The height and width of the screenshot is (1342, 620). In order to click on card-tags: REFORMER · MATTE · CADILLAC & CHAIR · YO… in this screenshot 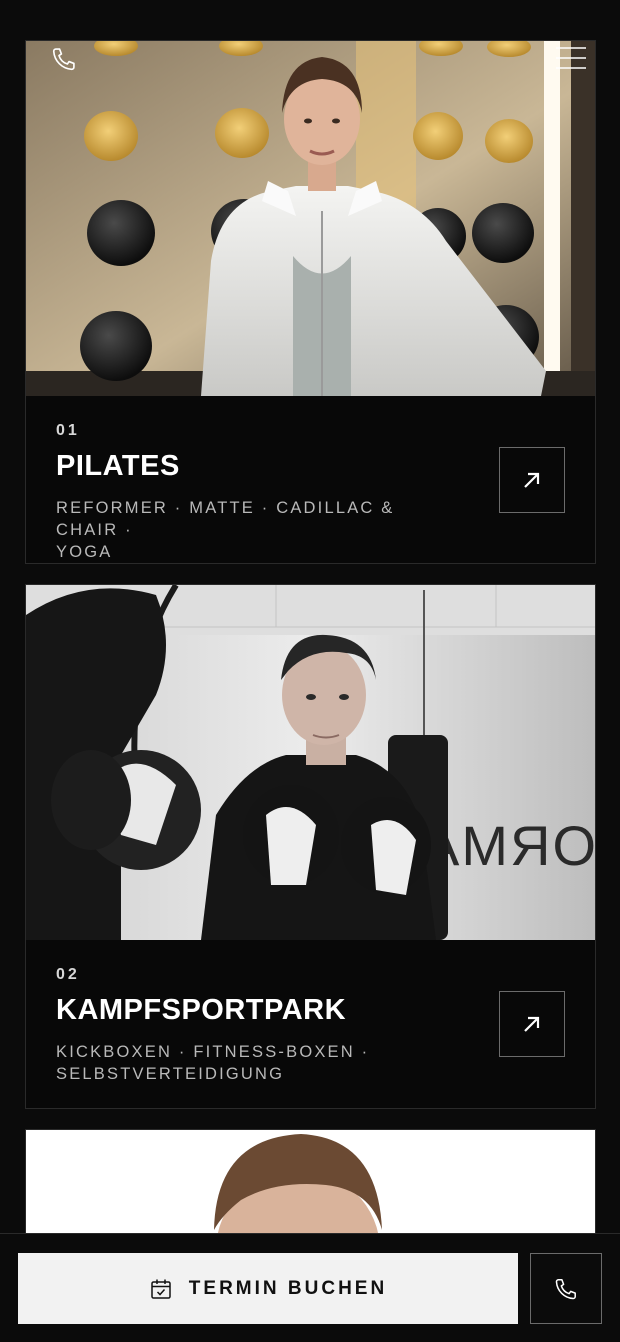, I will do `click(256, 530)`.